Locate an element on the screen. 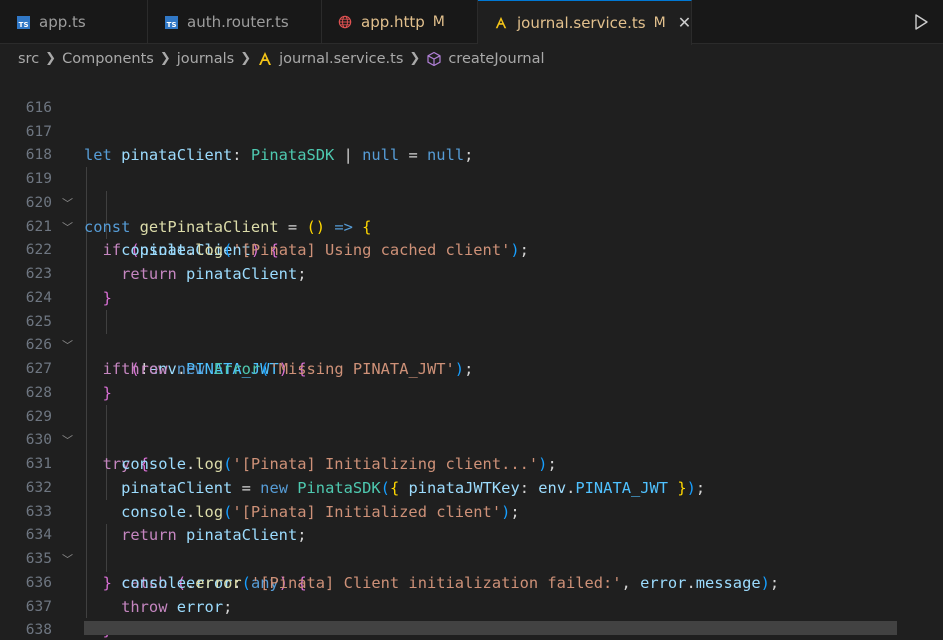  tab-app-http: app.http M is located at coordinates (400, 22).